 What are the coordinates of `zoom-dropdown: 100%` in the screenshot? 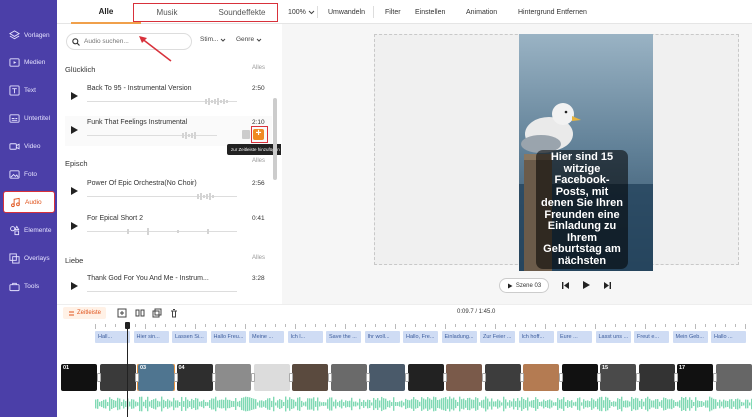 It's located at (301, 12).